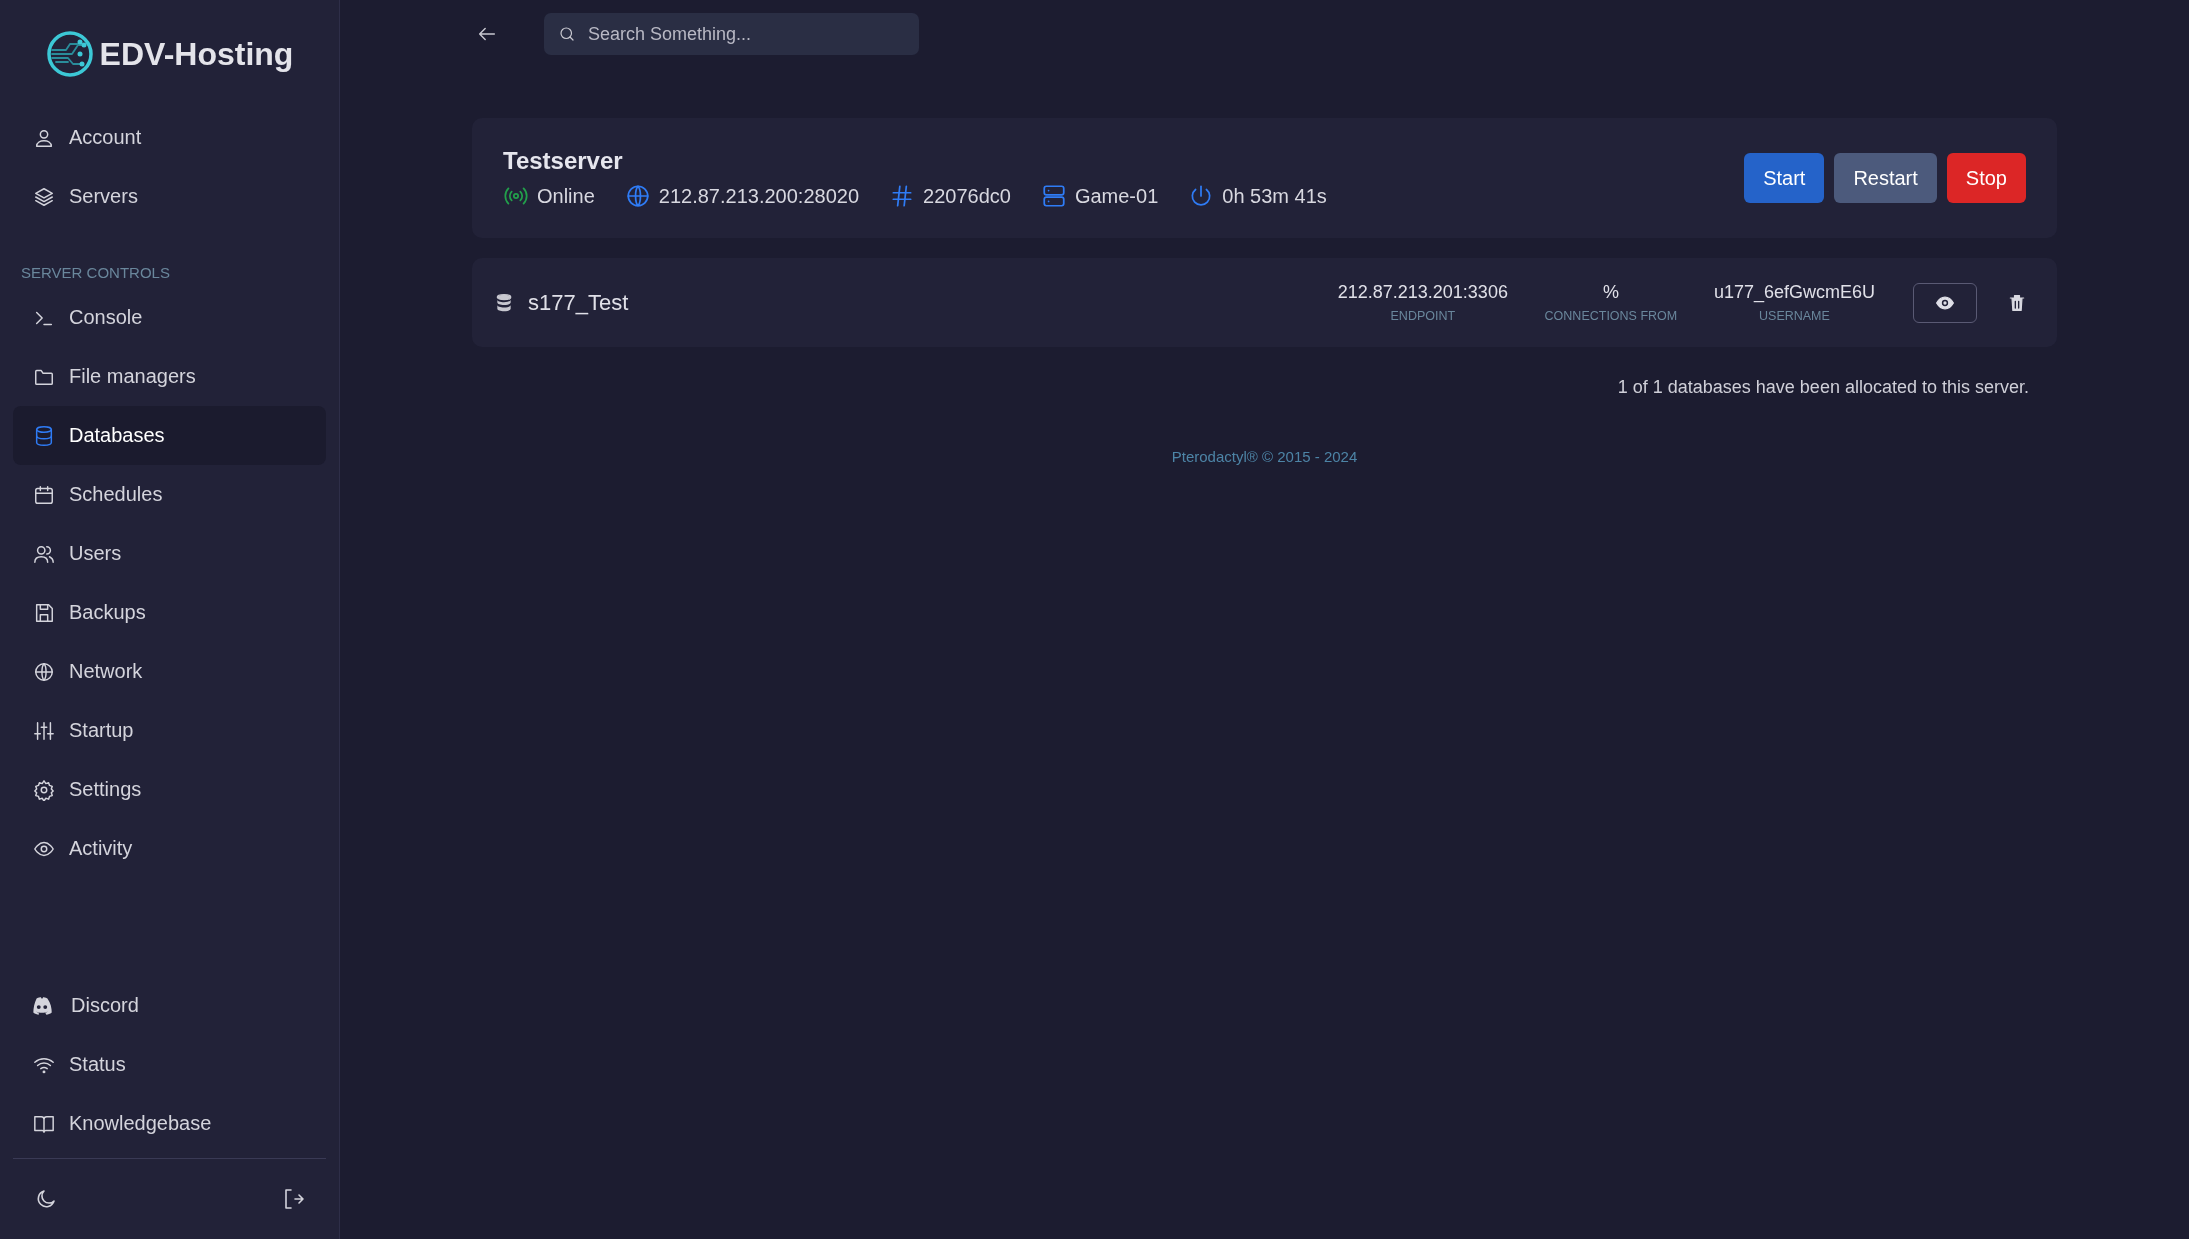 The image size is (2189, 1239). Describe the element at coordinates (69, 54) in the screenshot. I see `logo-icon` at that location.